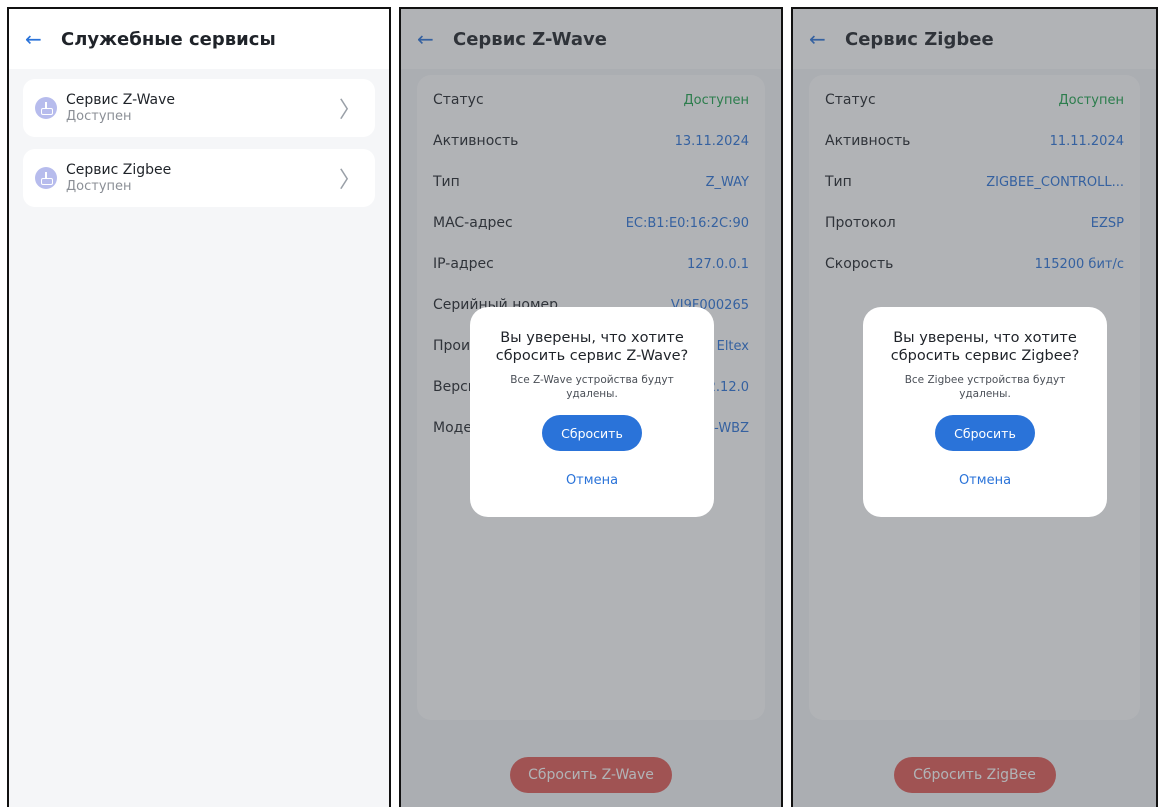 Image resolution: width=1164 pixels, height=807 pixels. I want to click on service-name: Сервис Z-Wave, so click(121, 99).